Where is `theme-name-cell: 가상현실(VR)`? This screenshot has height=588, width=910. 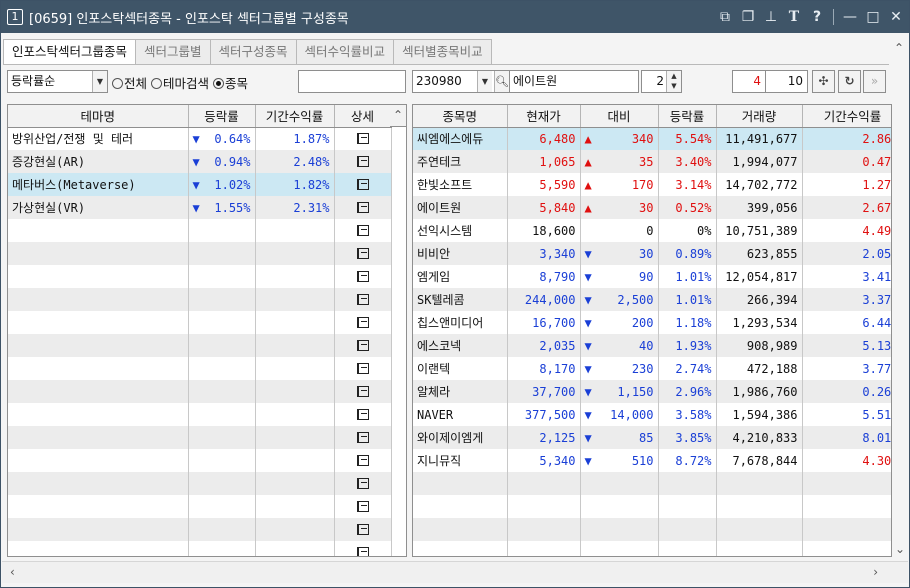
theme-name-cell: 가상현실(VR) is located at coordinates (98, 207).